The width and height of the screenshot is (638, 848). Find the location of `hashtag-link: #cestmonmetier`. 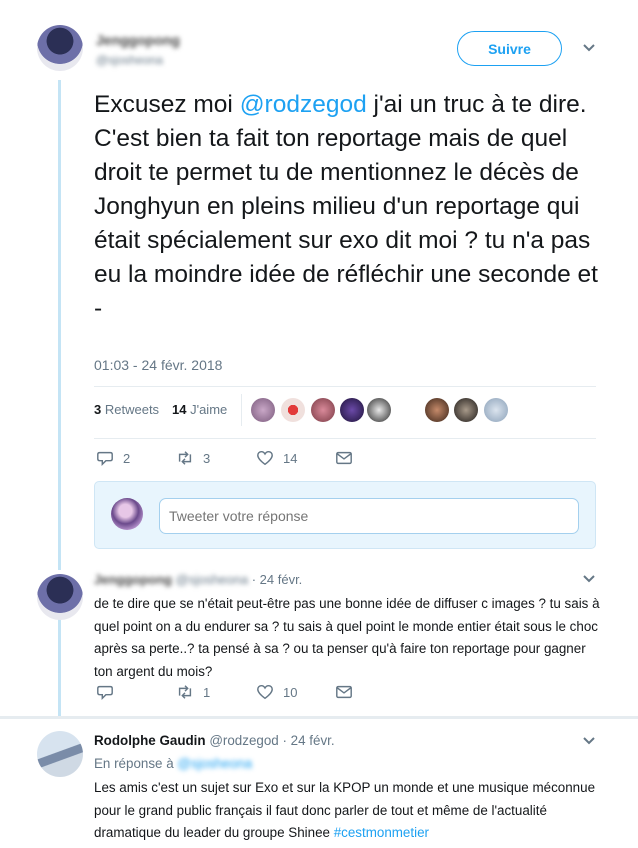

hashtag-link: #cestmonmetier is located at coordinates (381, 832).